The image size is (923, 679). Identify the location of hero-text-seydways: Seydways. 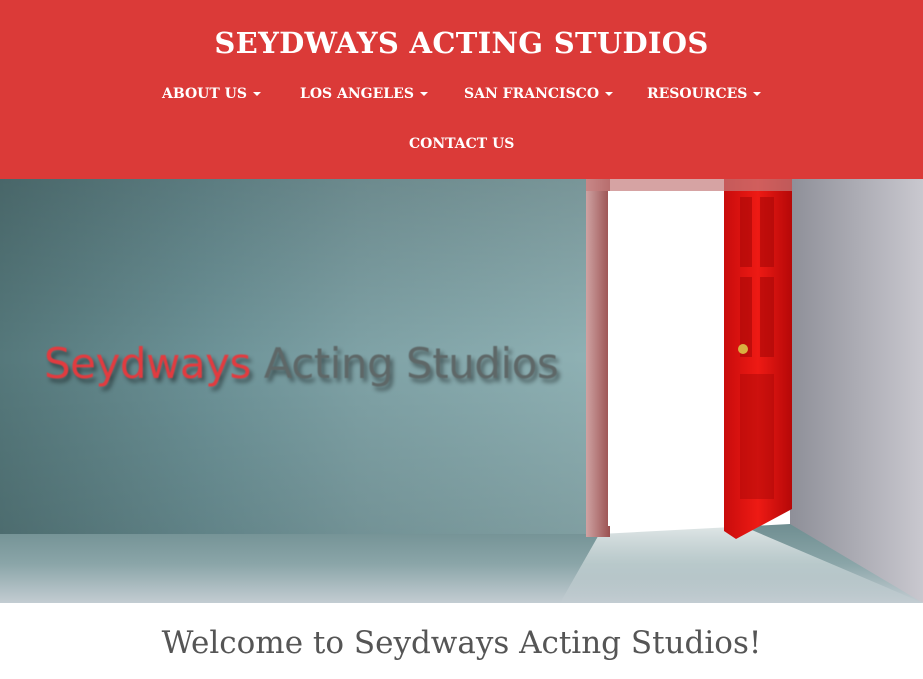
(147, 363).